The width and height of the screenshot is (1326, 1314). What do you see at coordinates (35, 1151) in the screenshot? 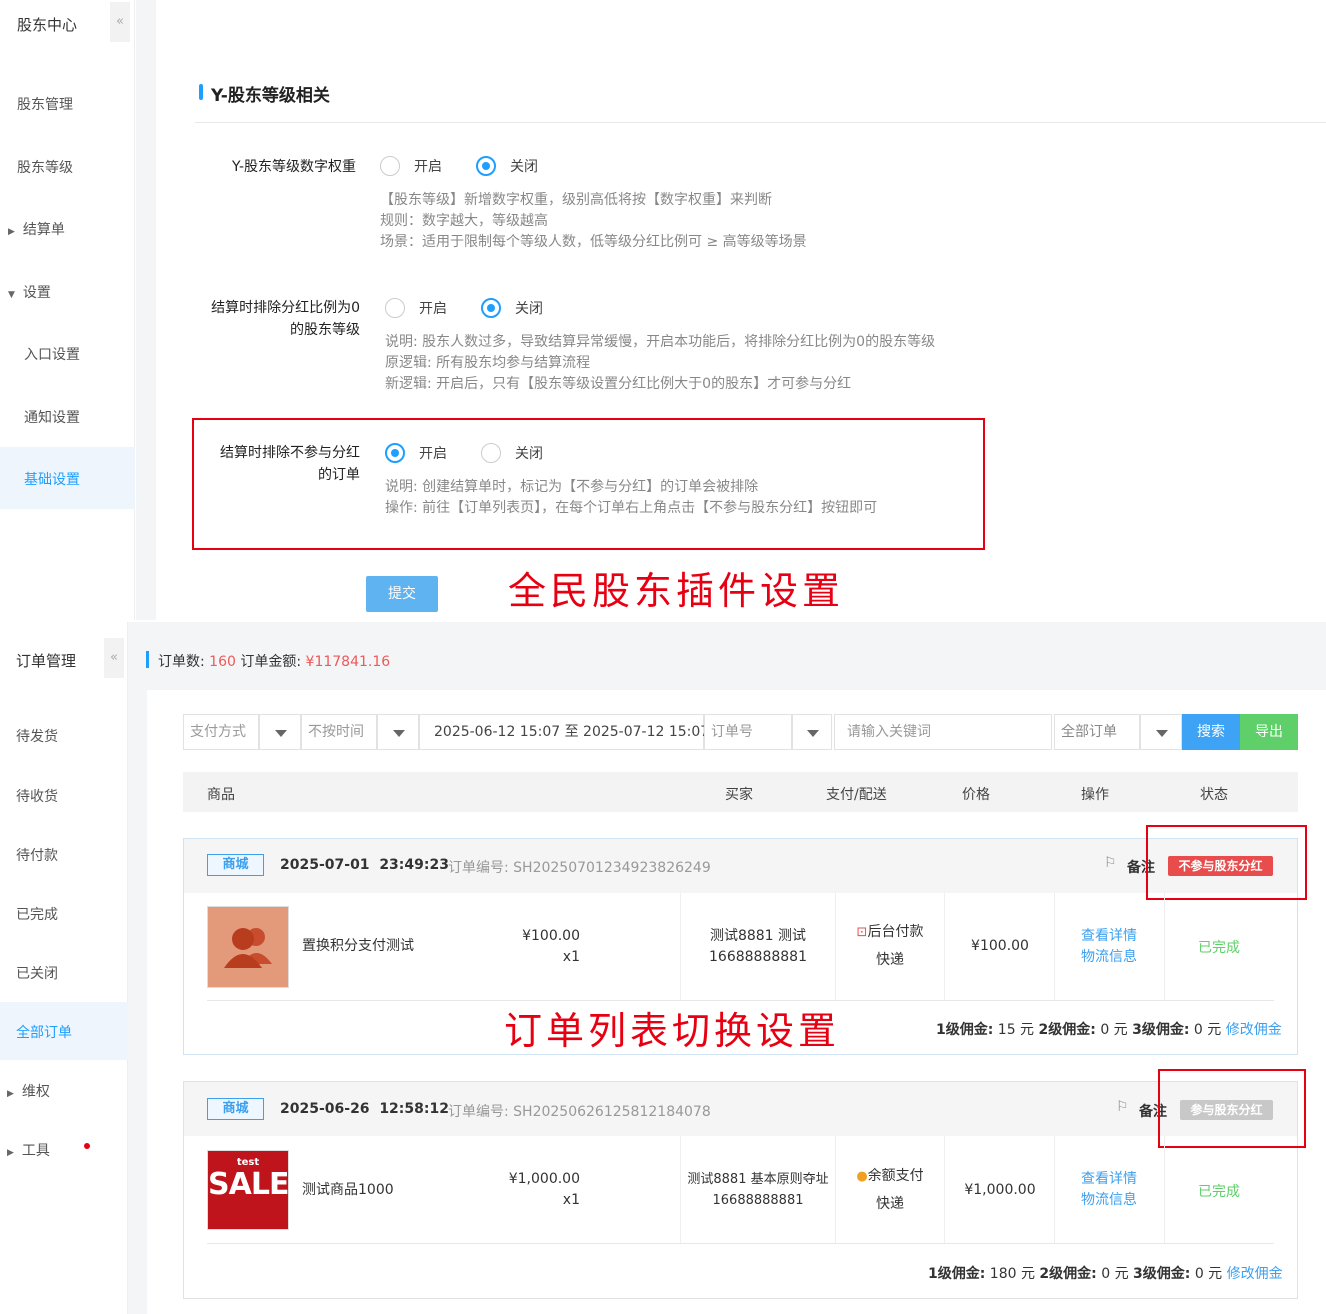
I see `sidebar-item-label: 工具` at bounding box center [35, 1151].